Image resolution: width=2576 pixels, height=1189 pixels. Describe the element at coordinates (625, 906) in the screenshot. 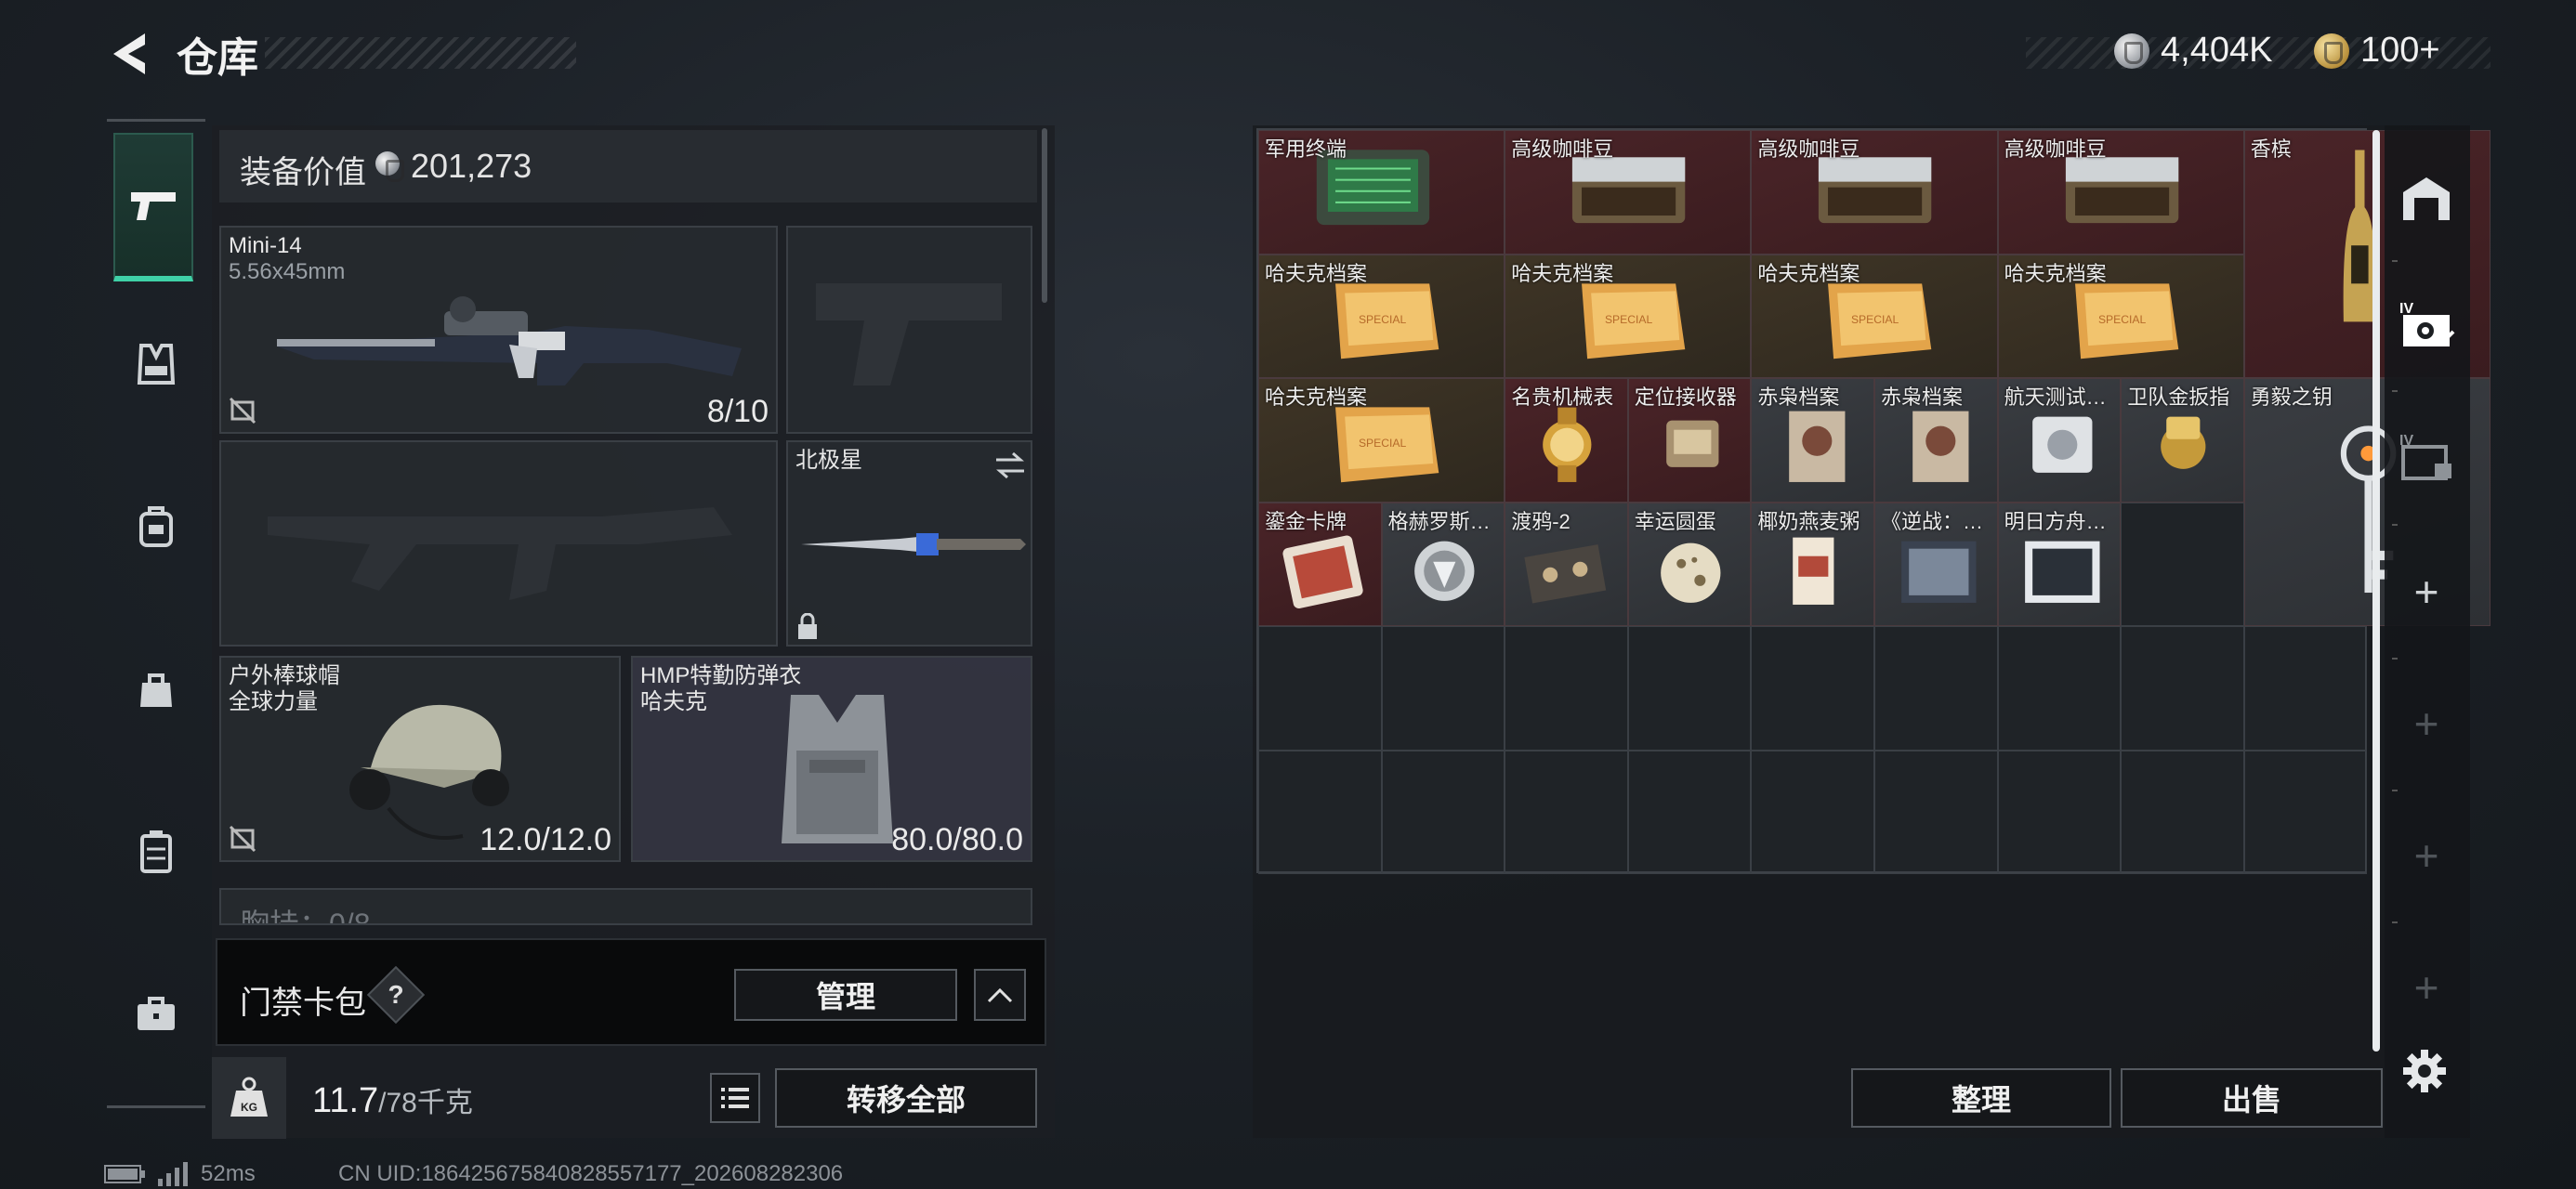

I see `chest-rig-slot: 胸挂：0/8` at that location.